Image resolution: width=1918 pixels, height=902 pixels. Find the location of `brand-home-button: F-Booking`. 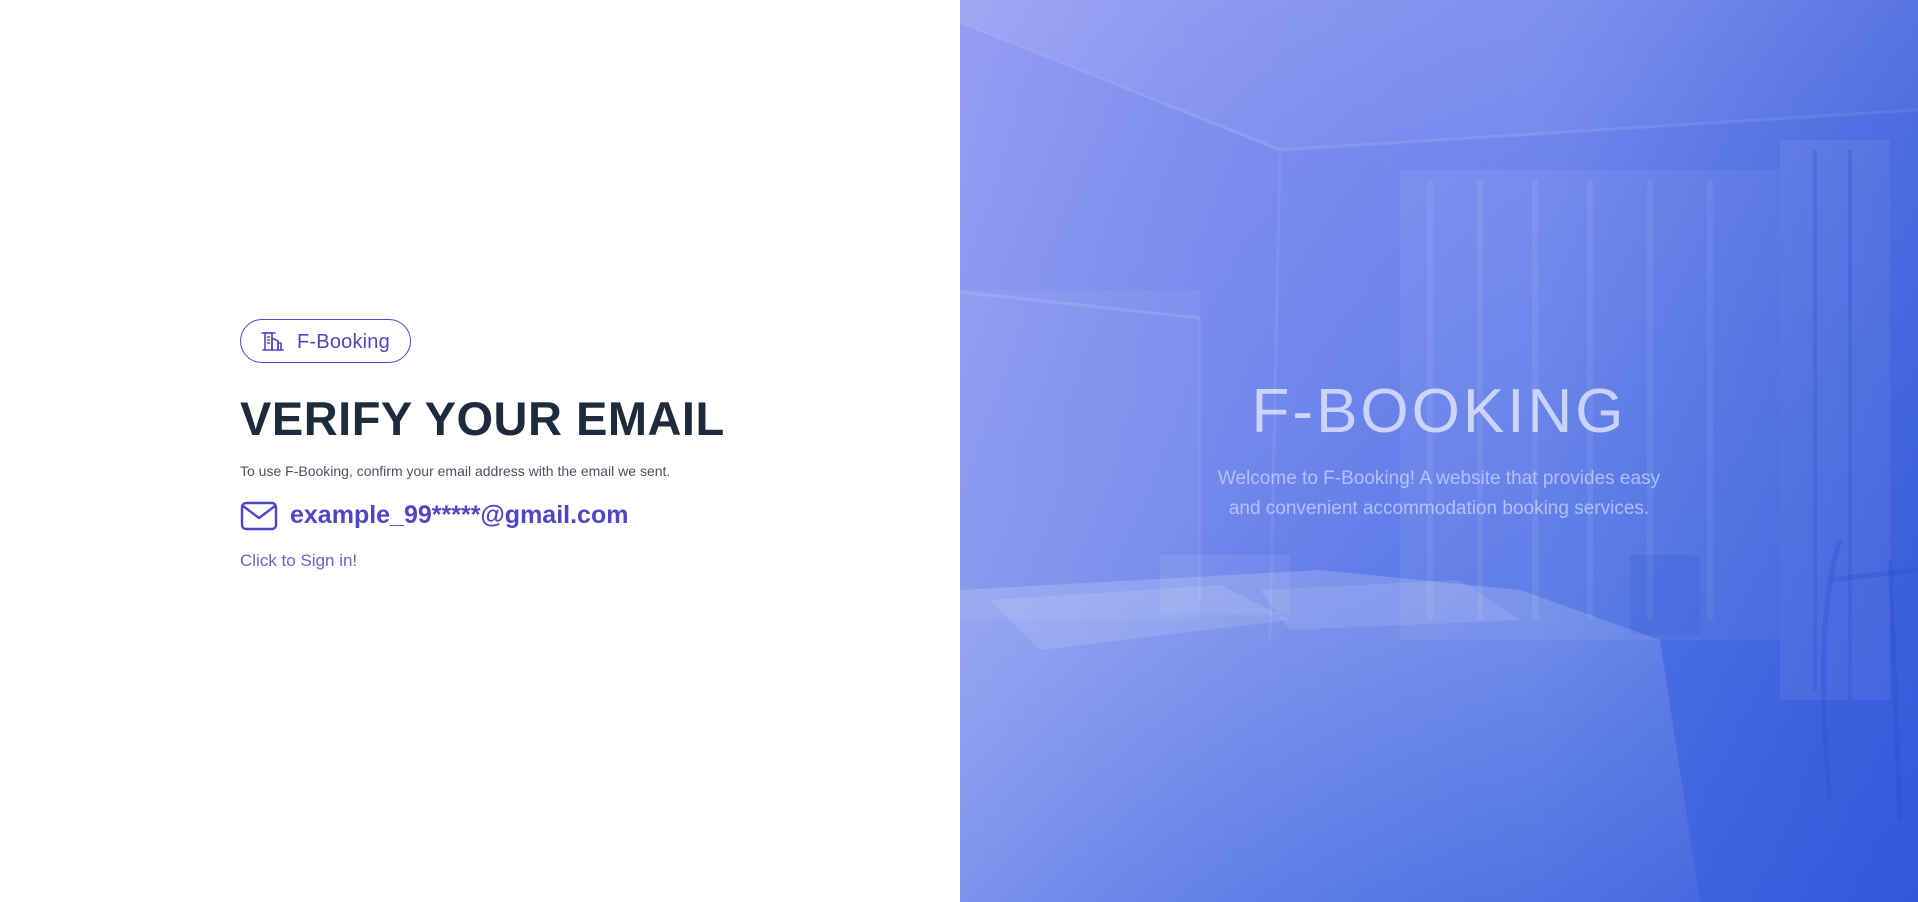

brand-home-button: F-Booking is located at coordinates (325, 341).